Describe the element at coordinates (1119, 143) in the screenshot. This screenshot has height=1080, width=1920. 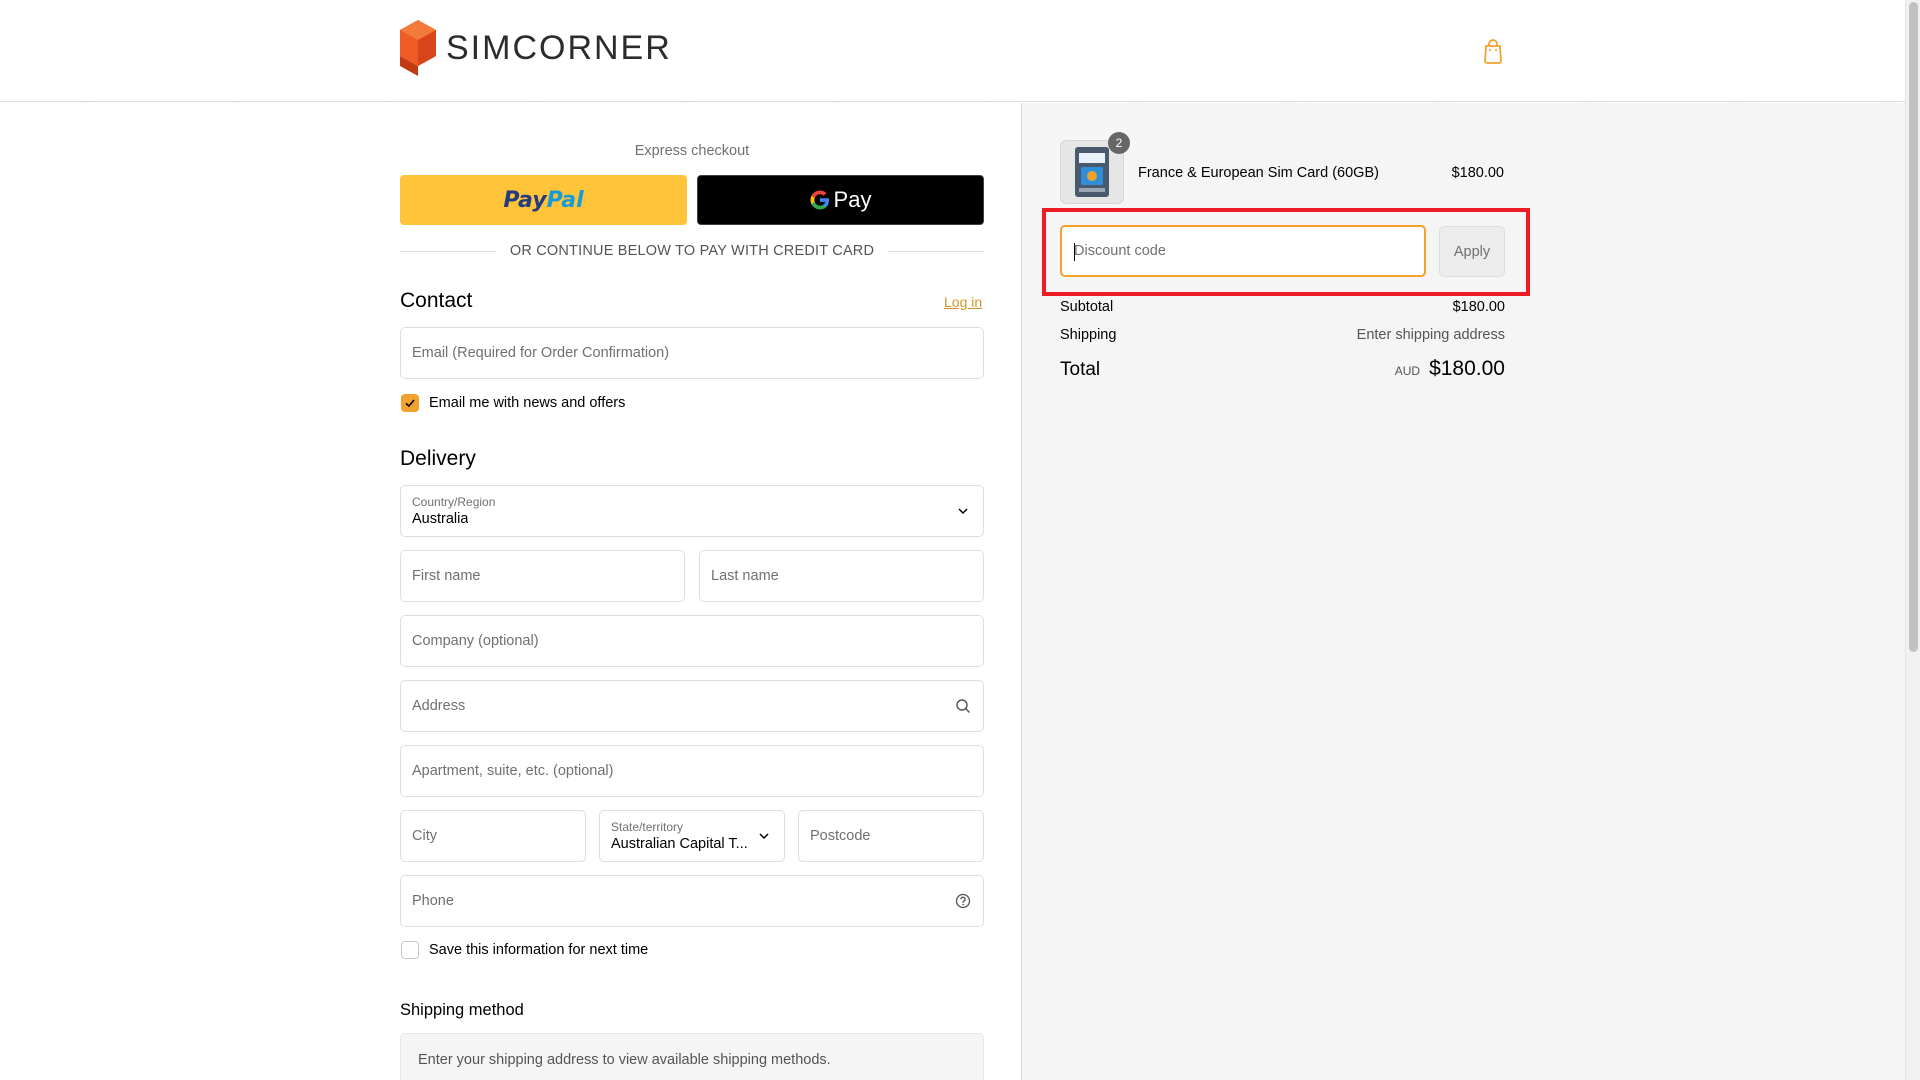
I see `quantity-badge: 2` at that location.